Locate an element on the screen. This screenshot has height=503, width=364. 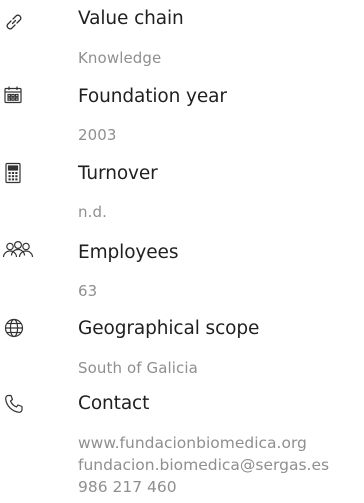
item-title: Turnover is located at coordinates (118, 173).